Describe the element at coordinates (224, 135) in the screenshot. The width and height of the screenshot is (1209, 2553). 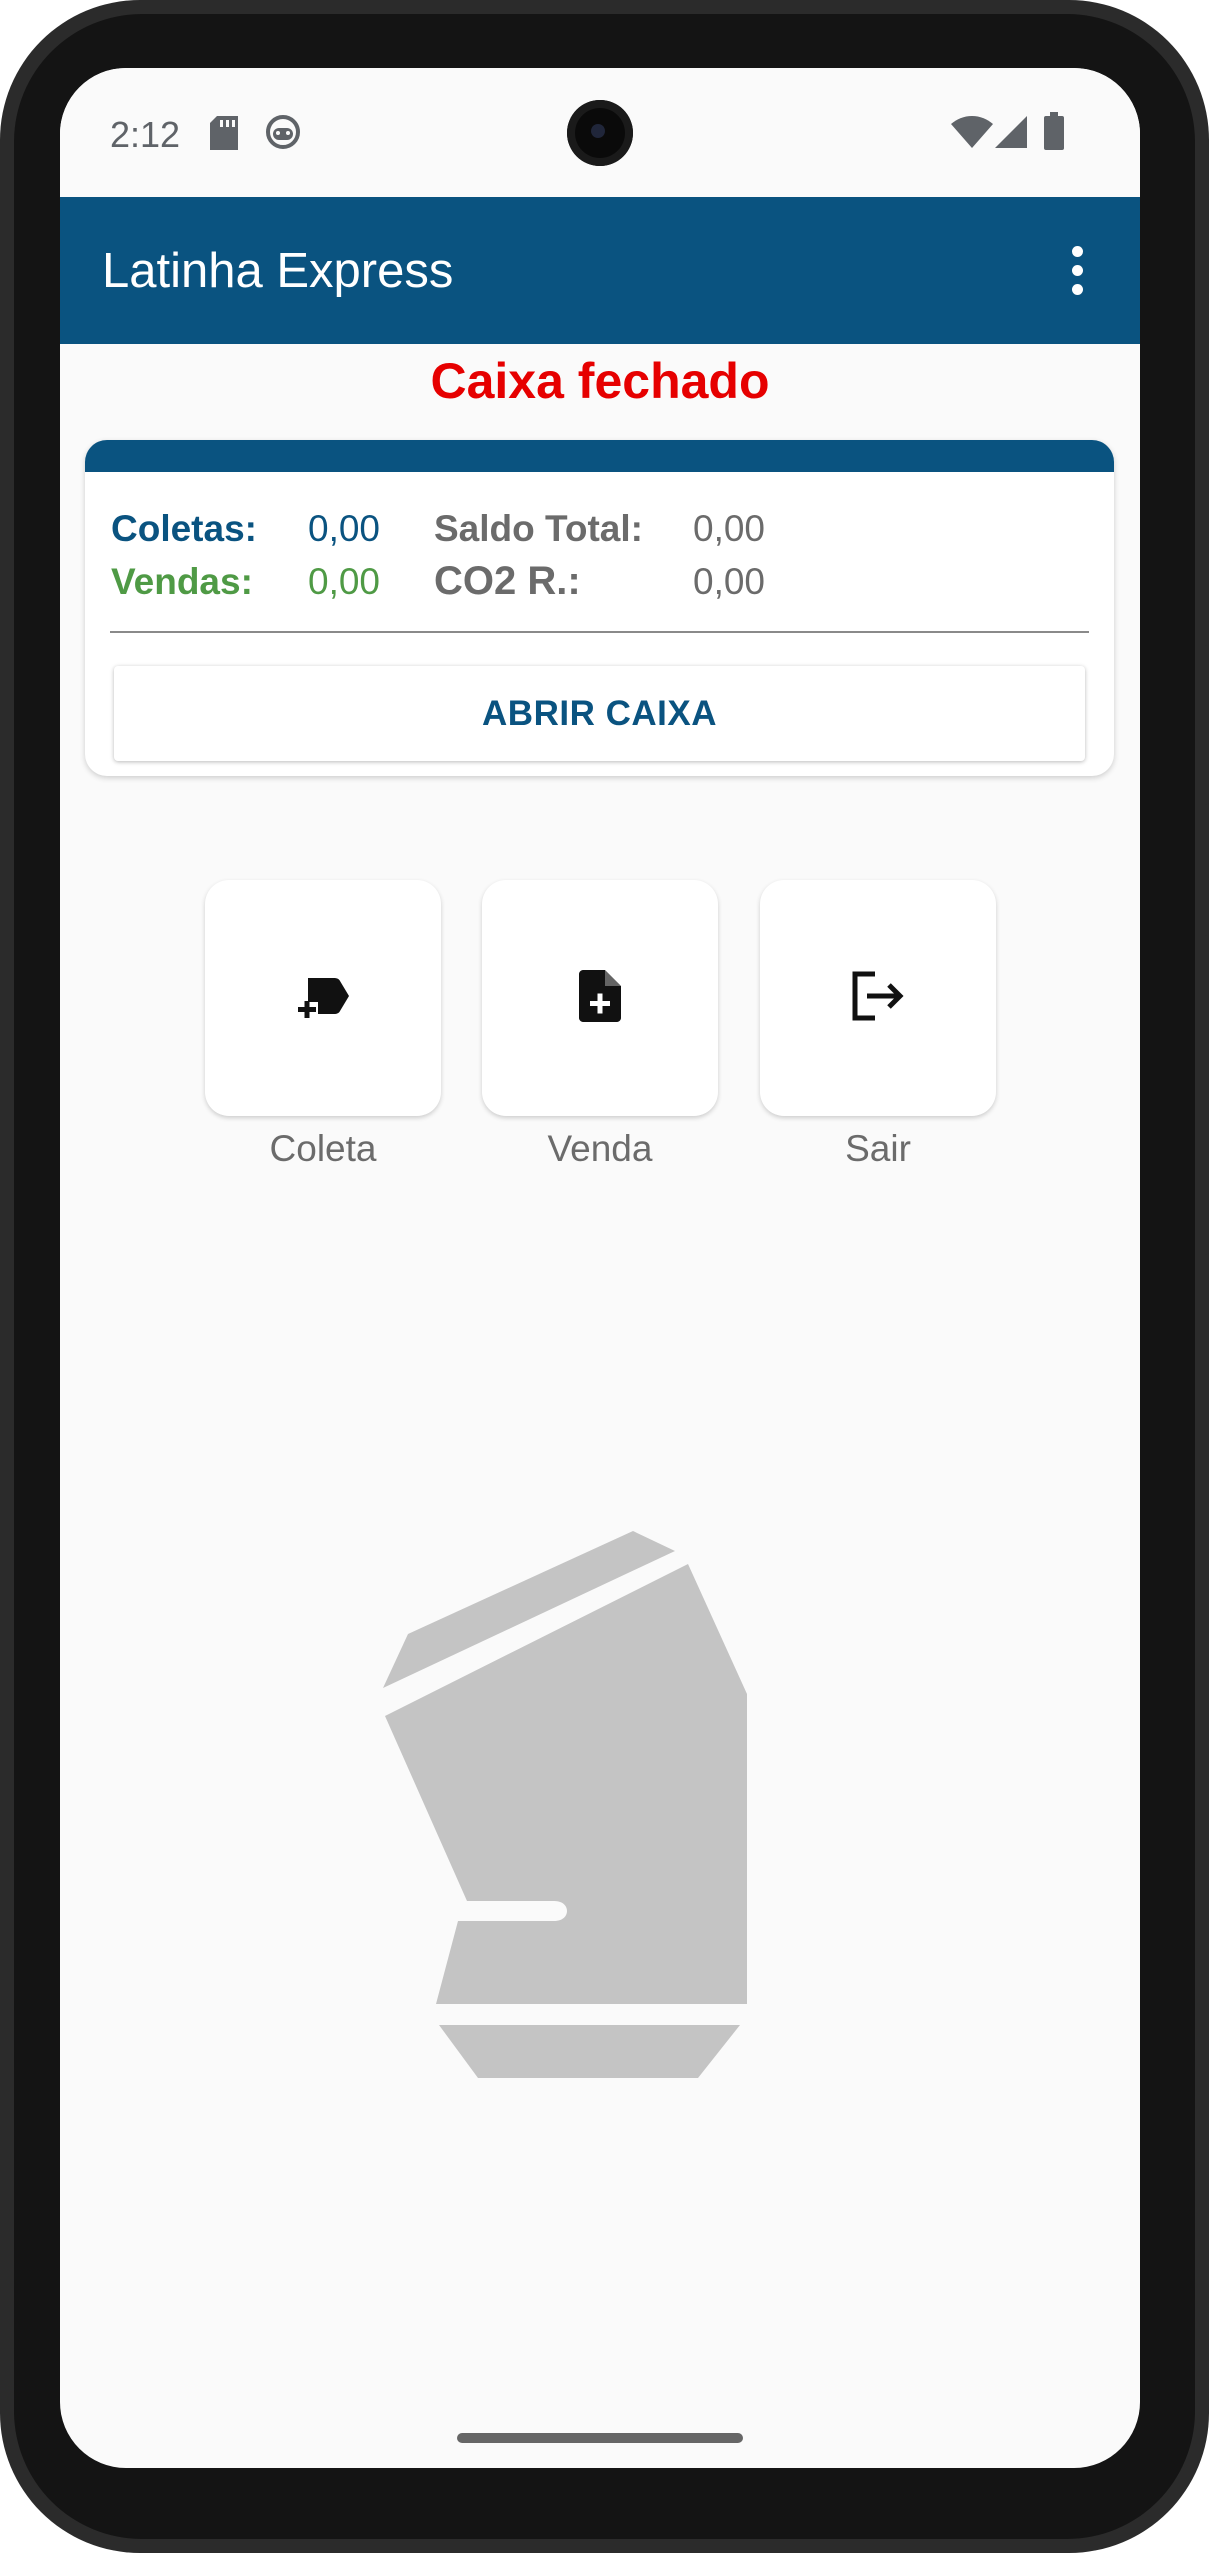
I see `sd-card-icon` at that location.